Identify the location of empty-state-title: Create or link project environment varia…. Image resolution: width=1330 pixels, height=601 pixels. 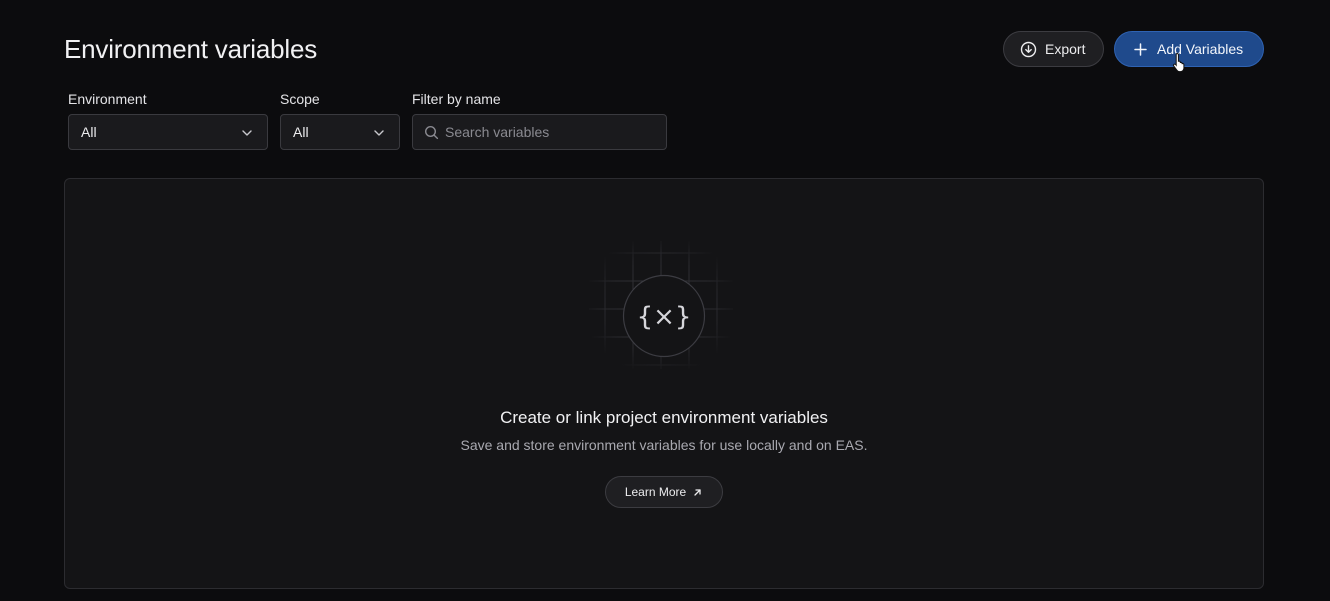
(664, 417).